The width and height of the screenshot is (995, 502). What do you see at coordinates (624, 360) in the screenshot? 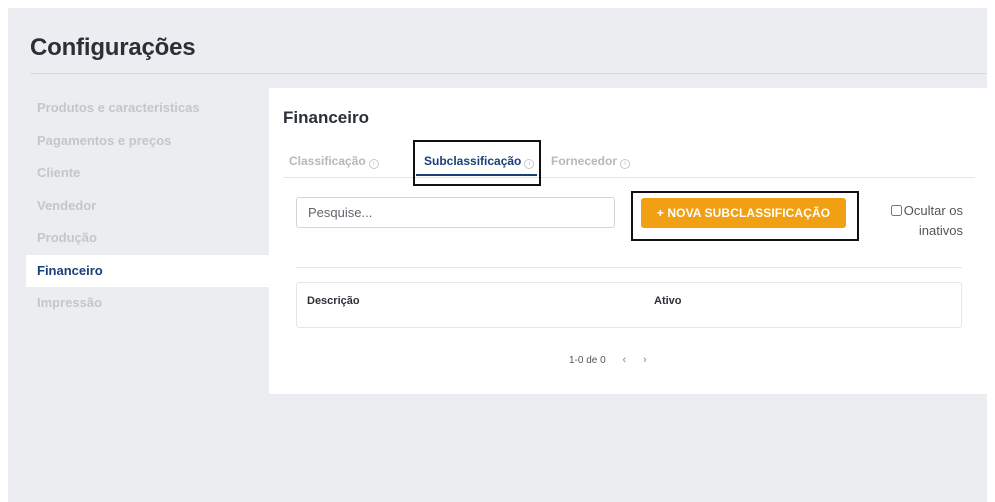
I see `prev-page-button: ‹` at bounding box center [624, 360].